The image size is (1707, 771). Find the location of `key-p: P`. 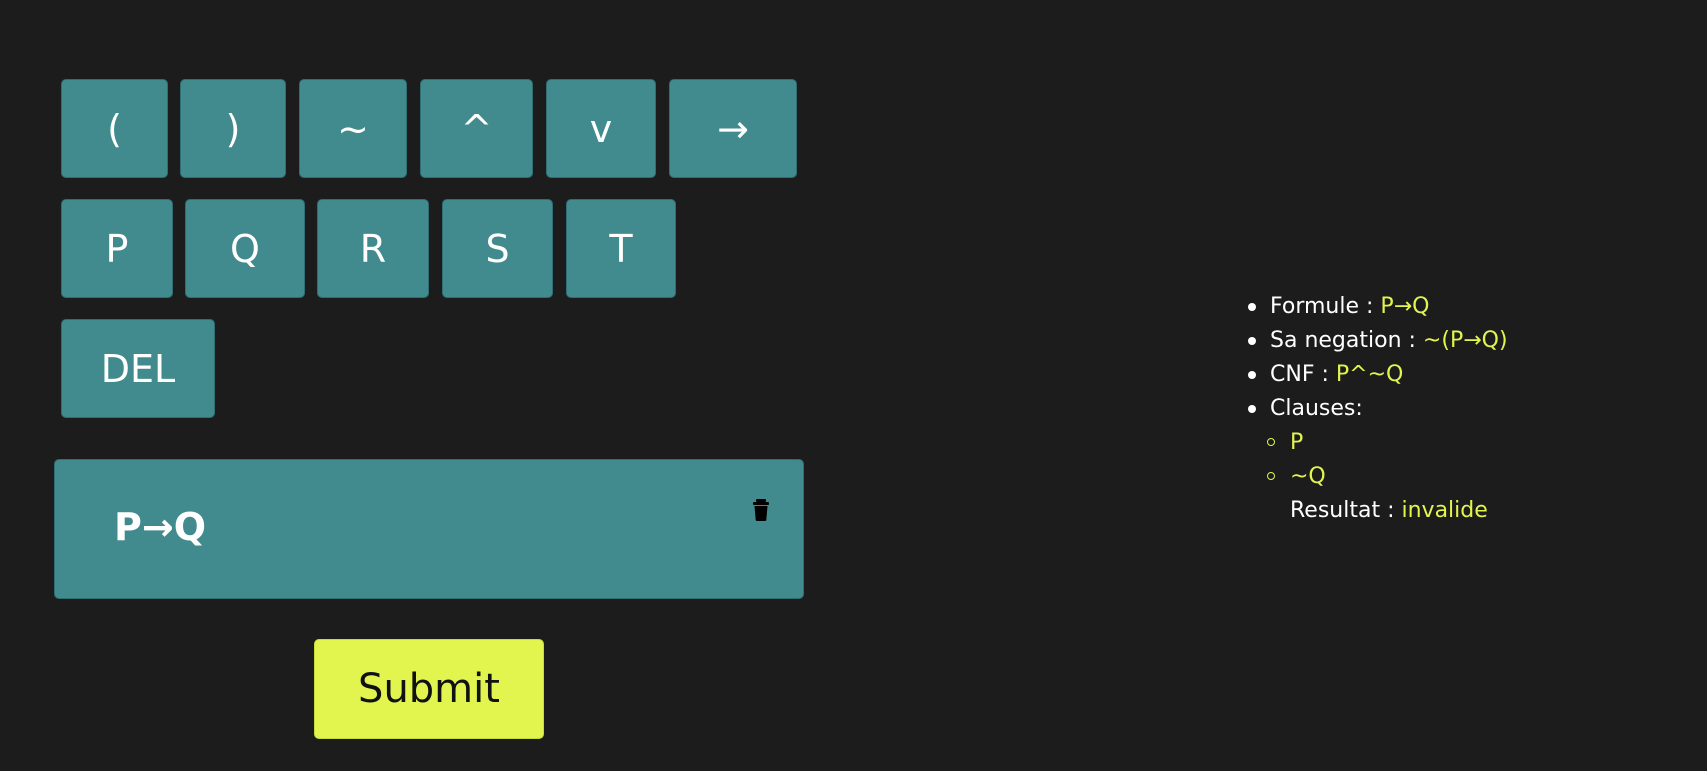

key-p: P is located at coordinates (117, 248).